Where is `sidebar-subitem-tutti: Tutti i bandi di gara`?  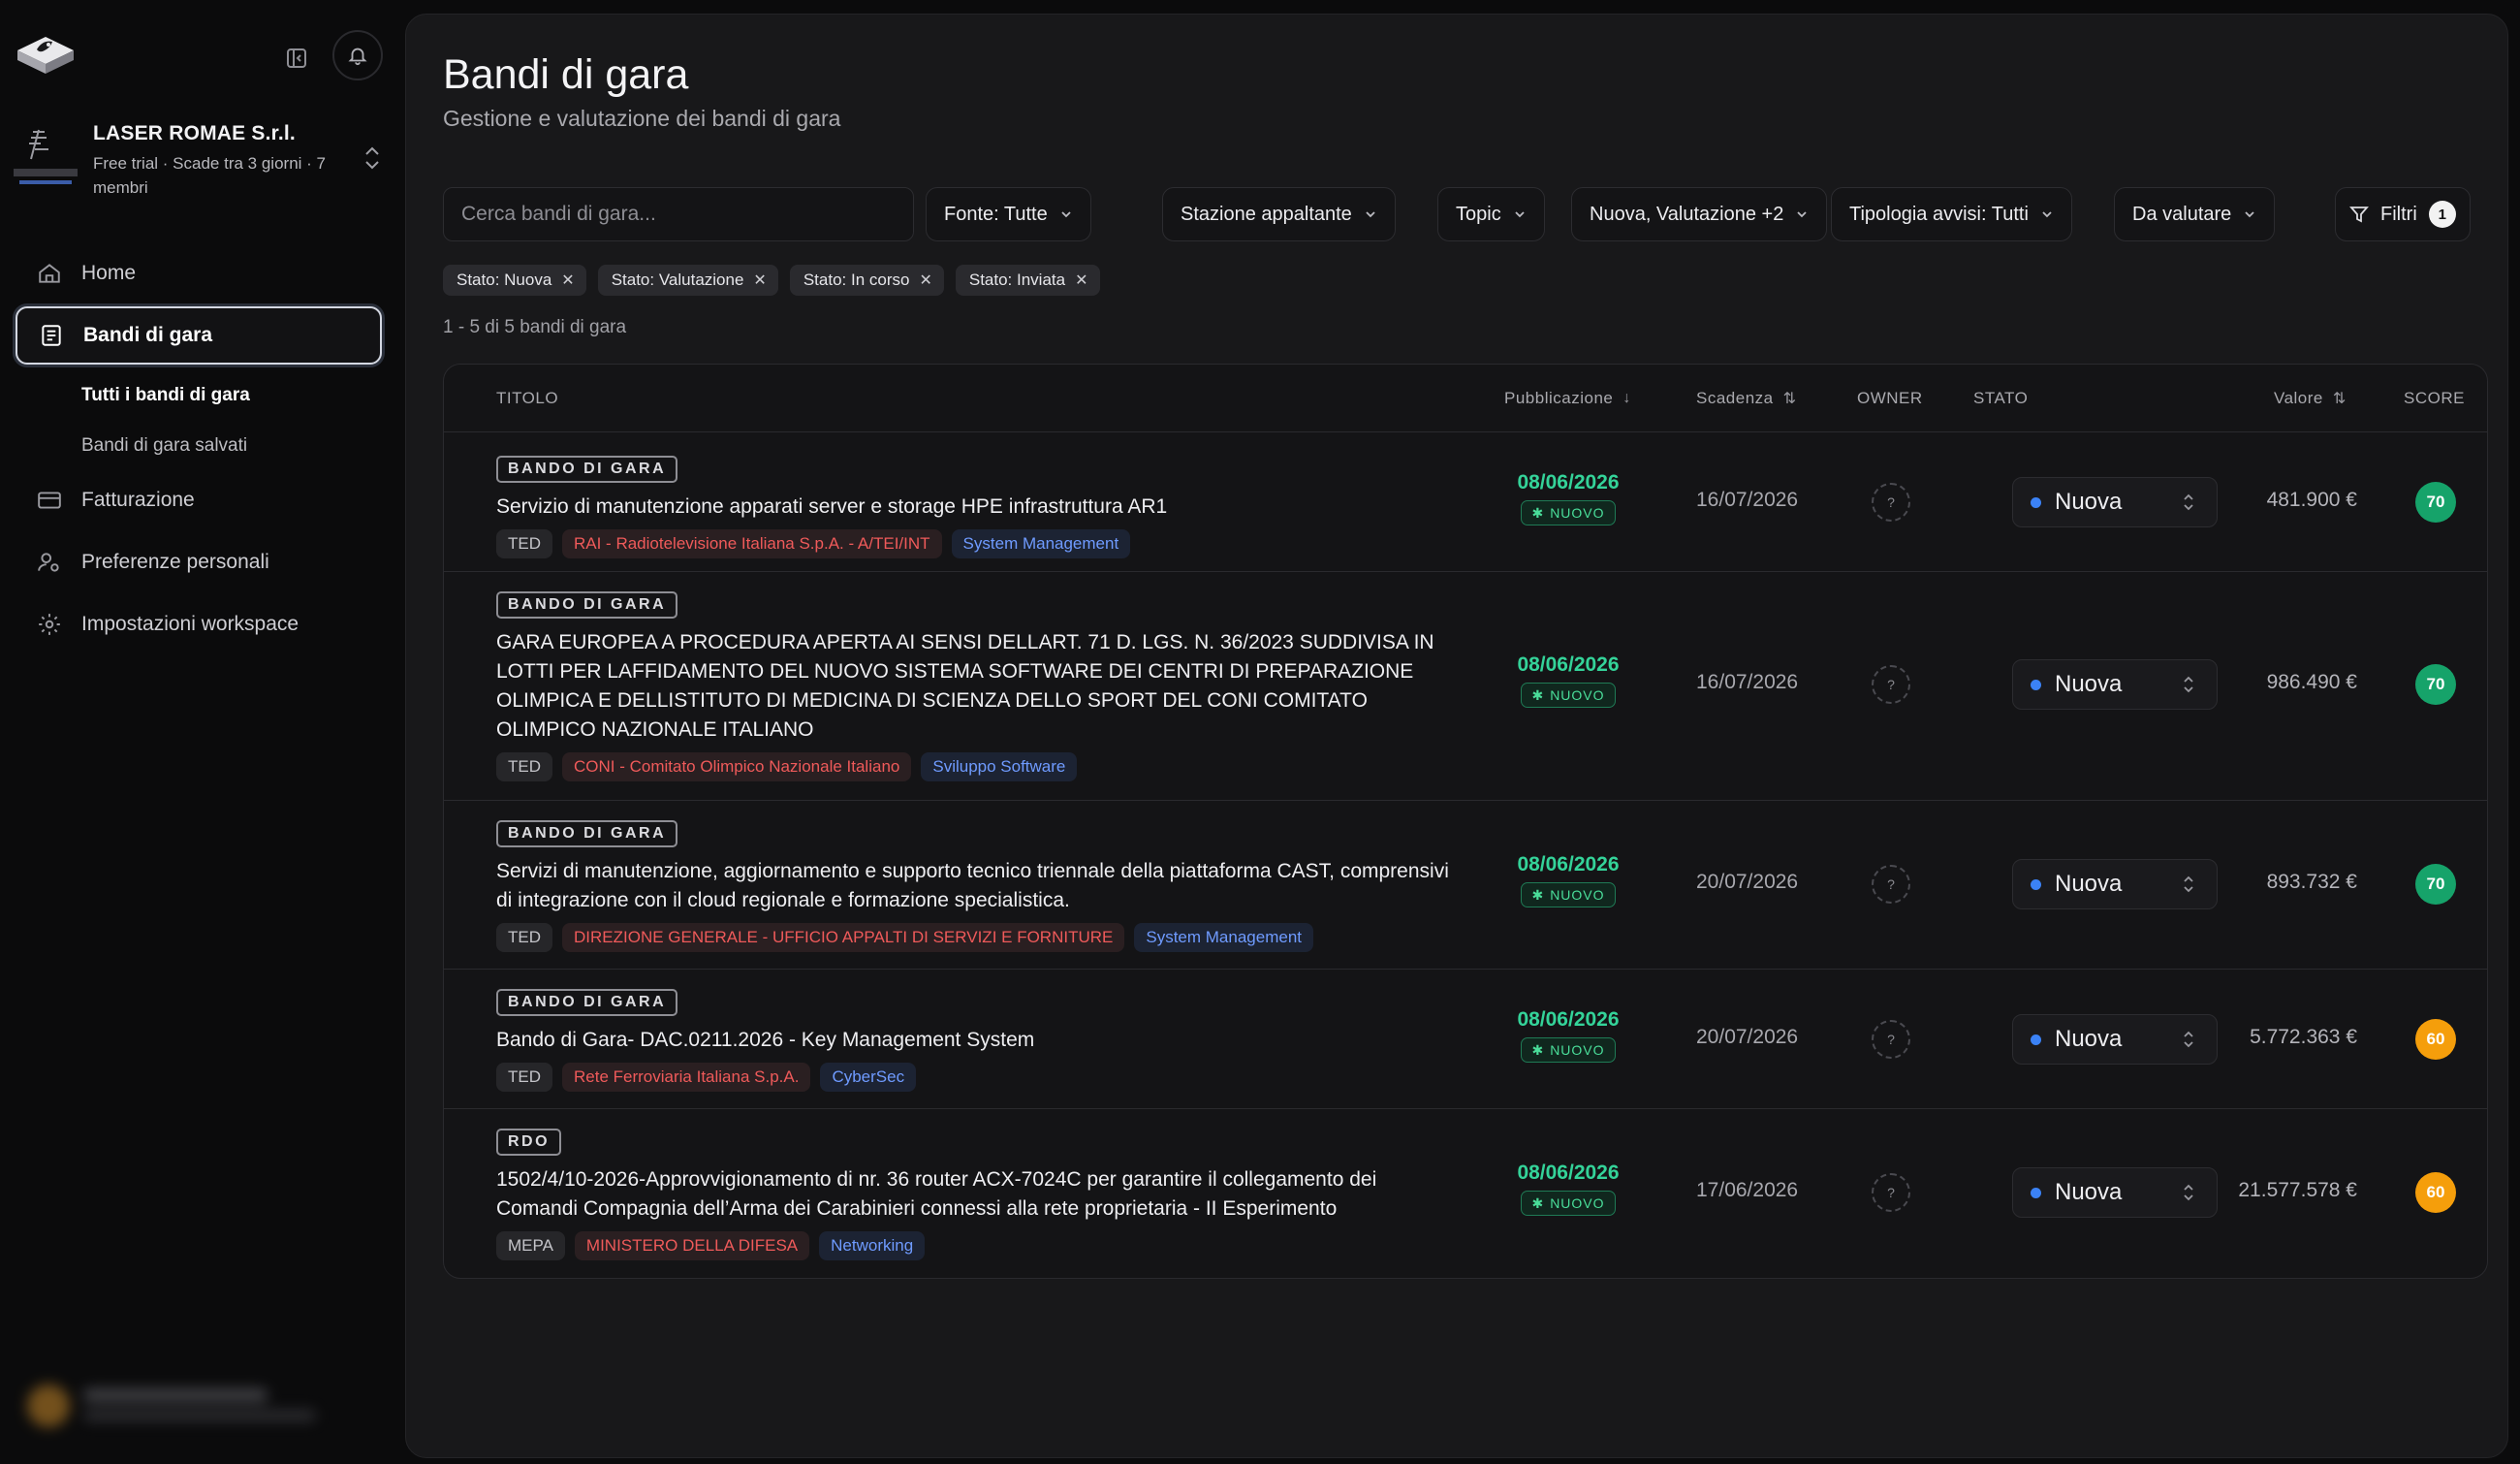
sidebar-subitem-tutti: Tutti i bandi di gara is located at coordinates (199, 396).